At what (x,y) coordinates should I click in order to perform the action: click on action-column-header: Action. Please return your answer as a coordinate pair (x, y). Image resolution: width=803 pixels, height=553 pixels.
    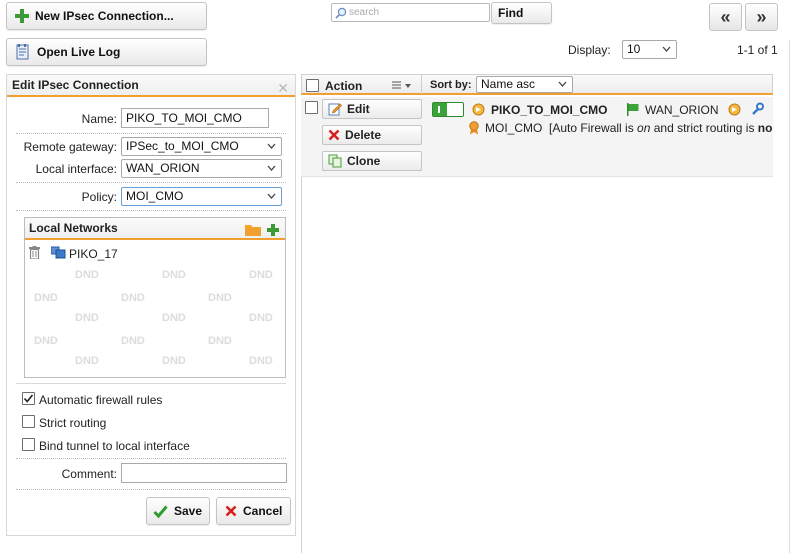
    Looking at the image, I should click on (344, 86).